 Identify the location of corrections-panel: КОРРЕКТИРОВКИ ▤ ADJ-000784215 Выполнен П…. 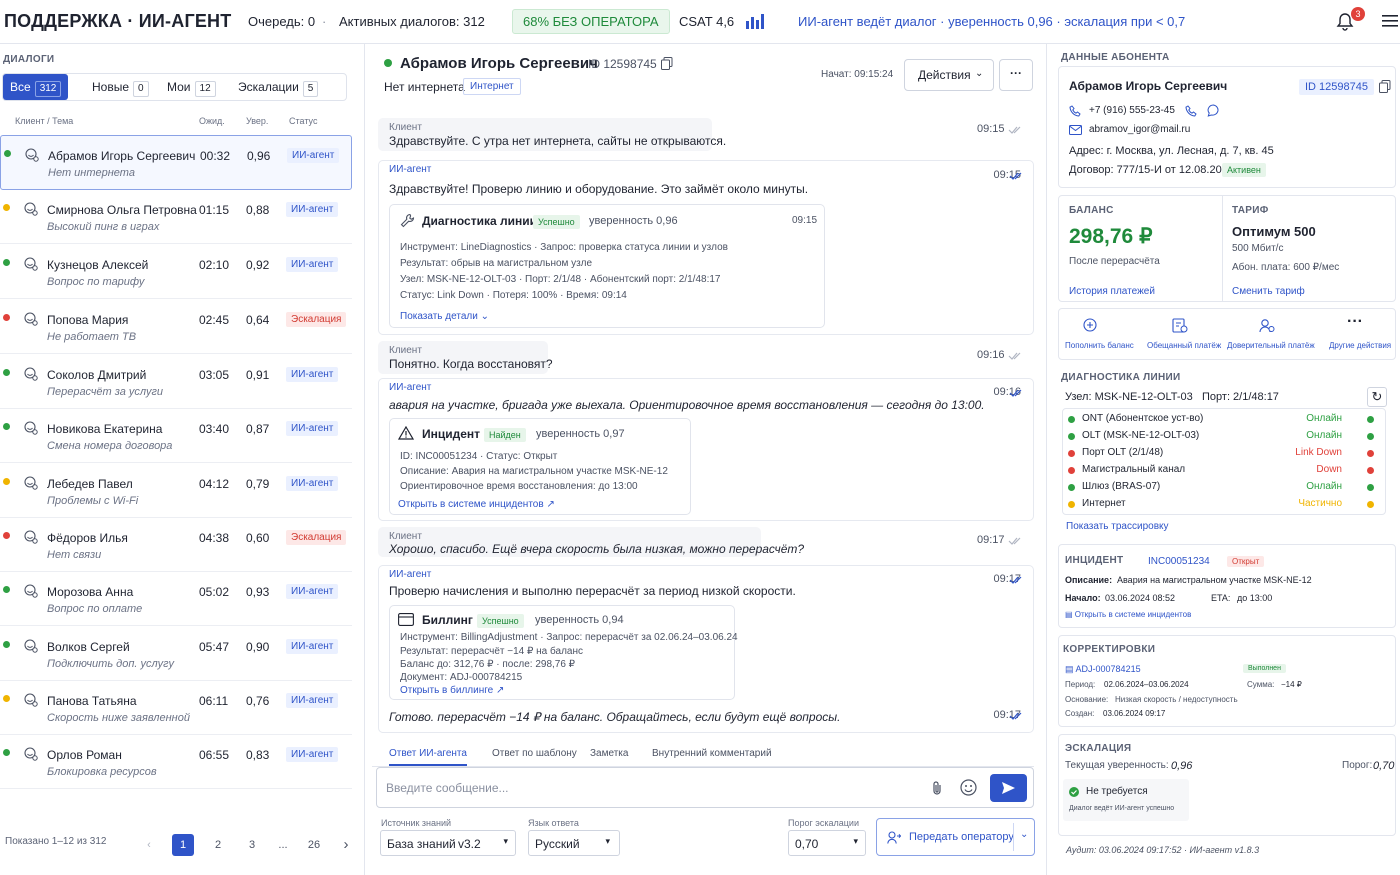
(1227, 681).